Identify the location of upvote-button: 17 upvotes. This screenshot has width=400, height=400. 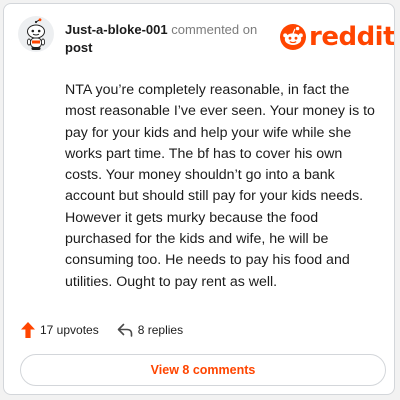
(60, 330).